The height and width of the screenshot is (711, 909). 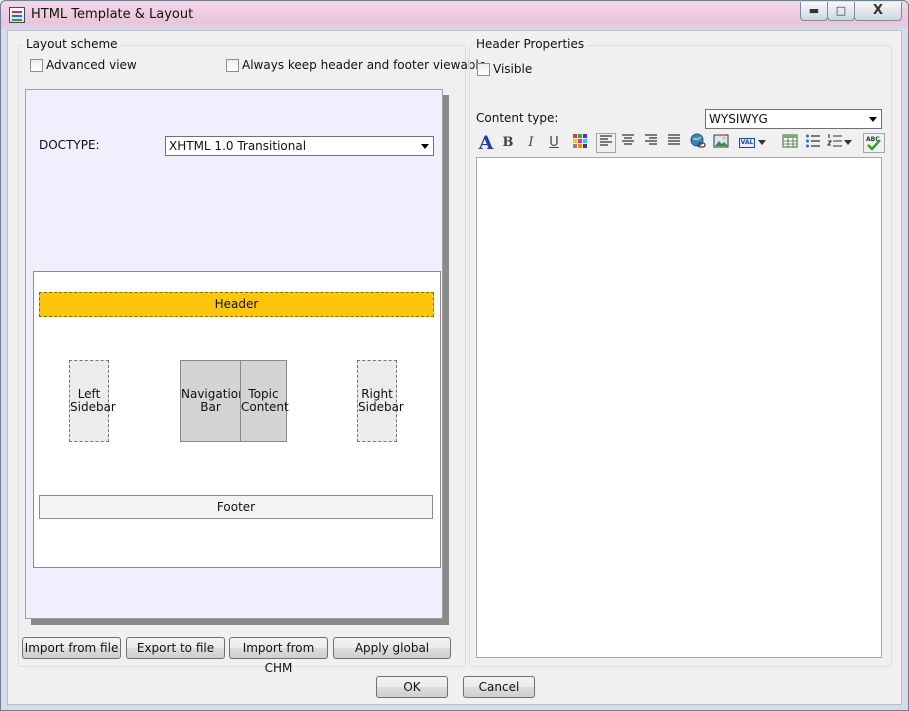 I want to click on doctype-label: DOCTYPE:, so click(x=69, y=145).